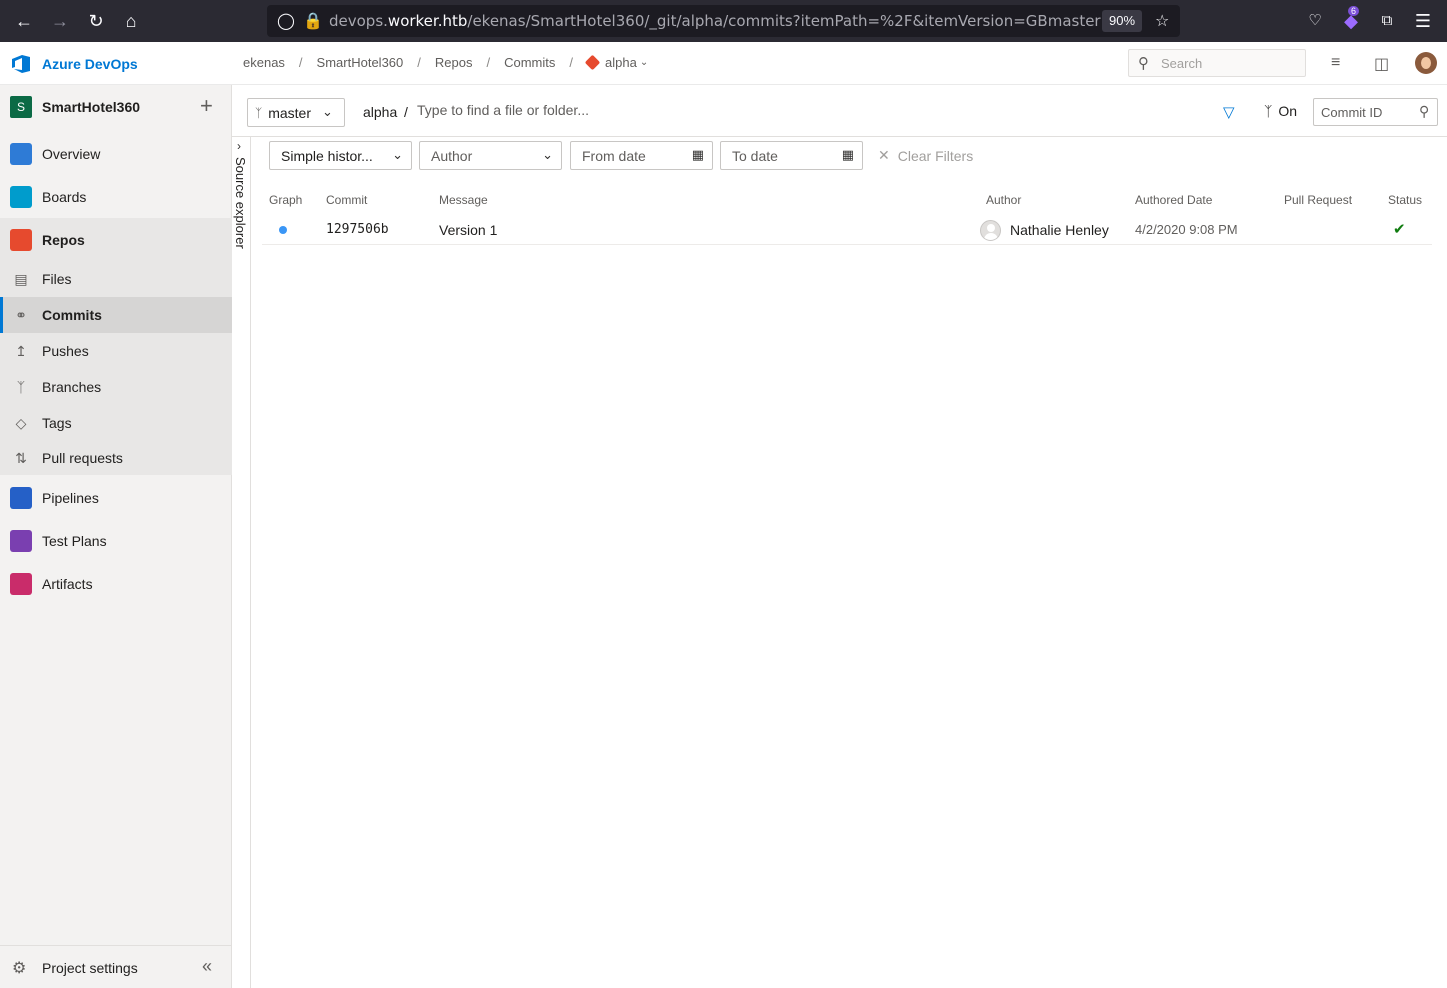 The width and height of the screenshot is (1447, 988). I want to click on push-icon: ↥, so click(21, 350).